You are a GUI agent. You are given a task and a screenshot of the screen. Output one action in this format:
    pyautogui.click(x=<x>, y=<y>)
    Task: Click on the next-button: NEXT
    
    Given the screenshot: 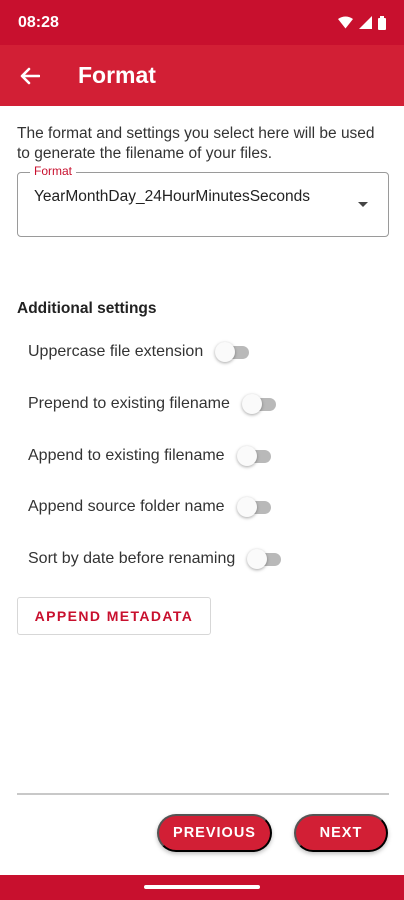 What is the action you would take?
    pyautogui.click(x=341, y=833)
    